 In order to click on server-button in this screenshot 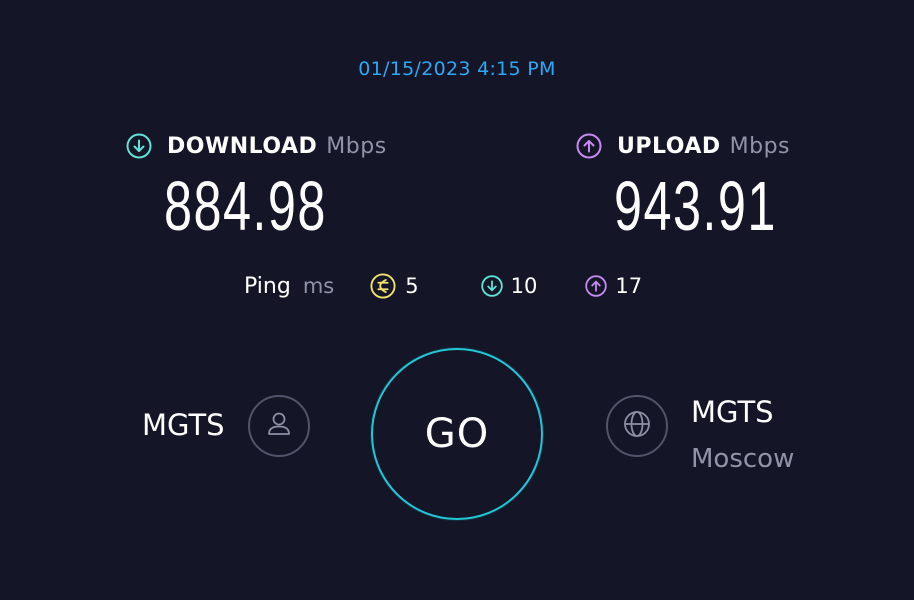, I will do `click(637, 426)`.